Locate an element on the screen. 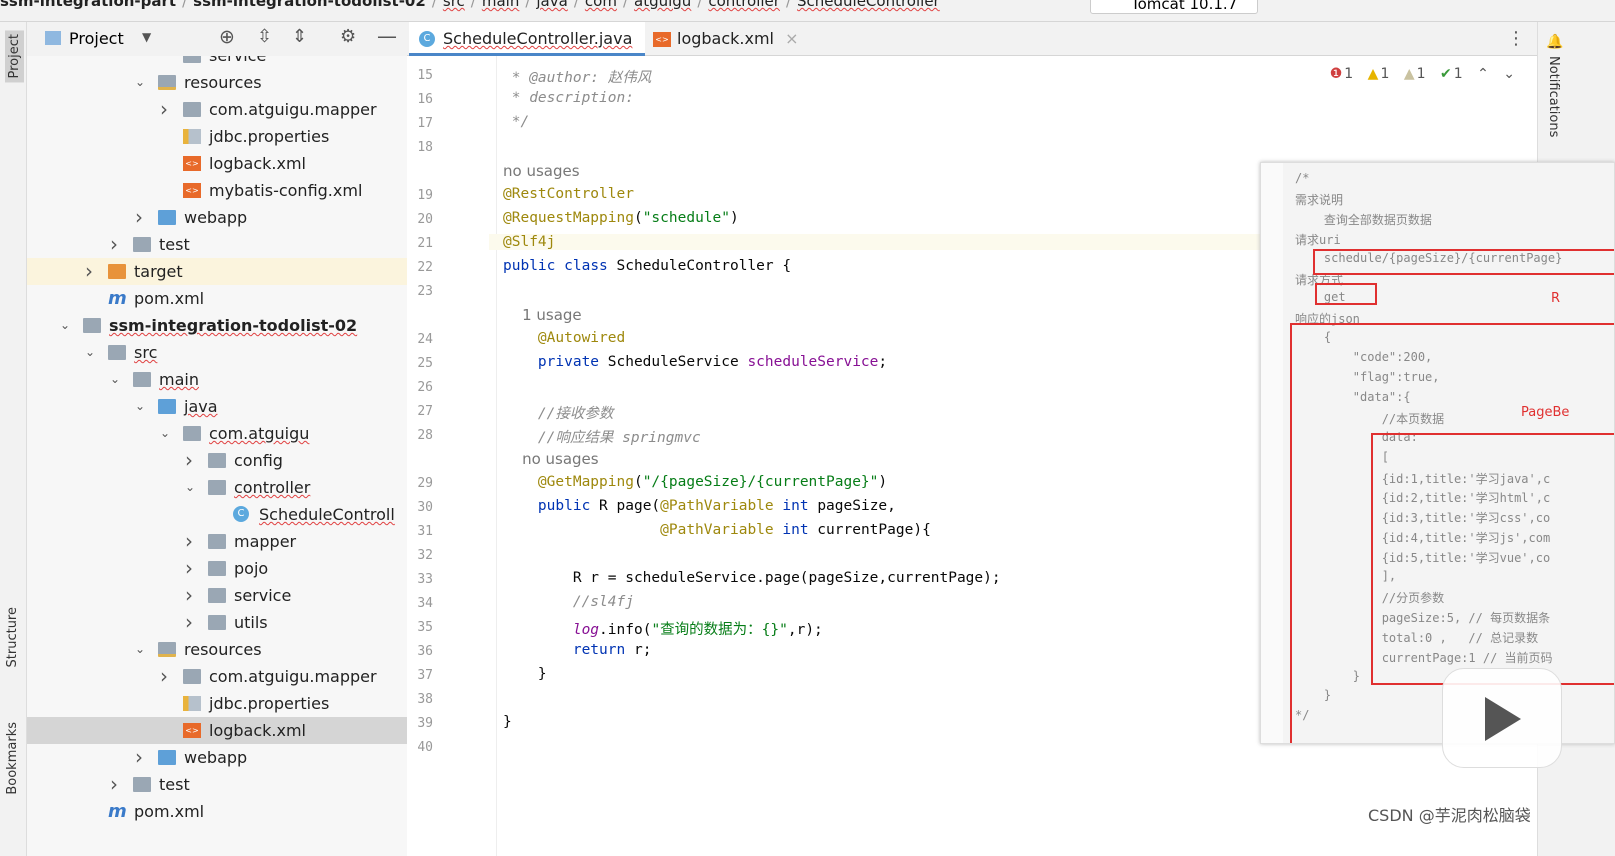 This screenshot has height=856, width=1615. bell-icon: 🔔 is located at coordinates (1554, 42).